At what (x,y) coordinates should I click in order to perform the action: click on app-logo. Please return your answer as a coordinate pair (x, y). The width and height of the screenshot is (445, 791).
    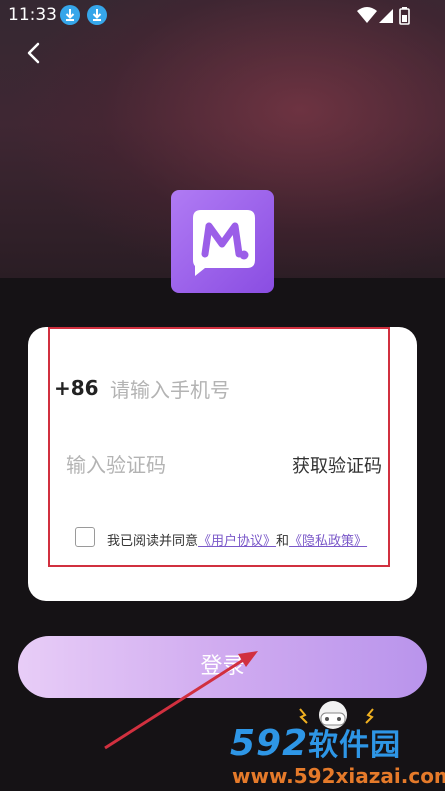
    Looking at the image, I should click on (222, 241).